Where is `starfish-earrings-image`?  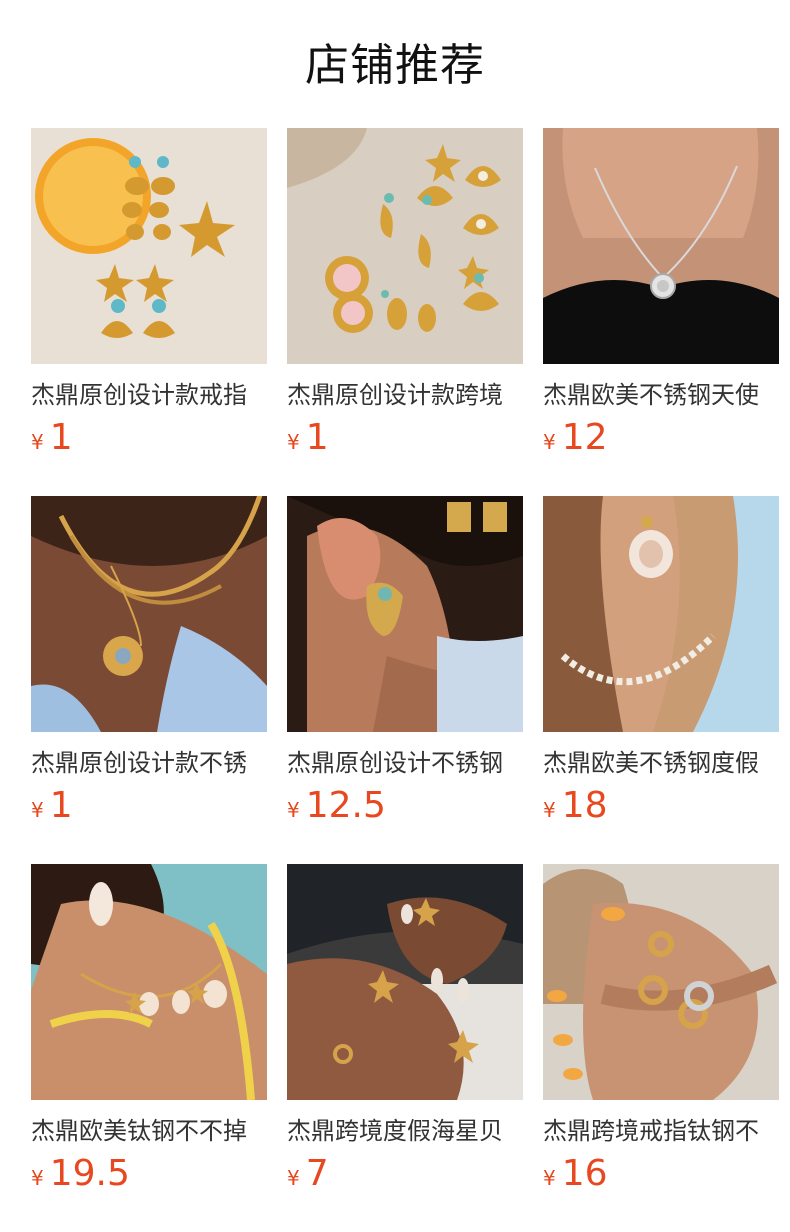 starfish-earrings-image is located at coordinates (149, 246).